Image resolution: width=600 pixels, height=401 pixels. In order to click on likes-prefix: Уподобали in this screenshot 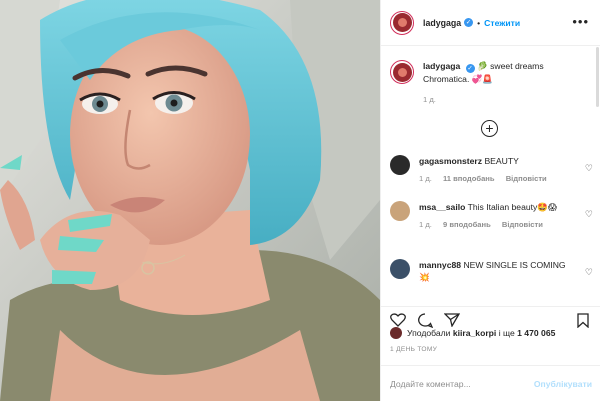, I will do `click(429, 333)`.